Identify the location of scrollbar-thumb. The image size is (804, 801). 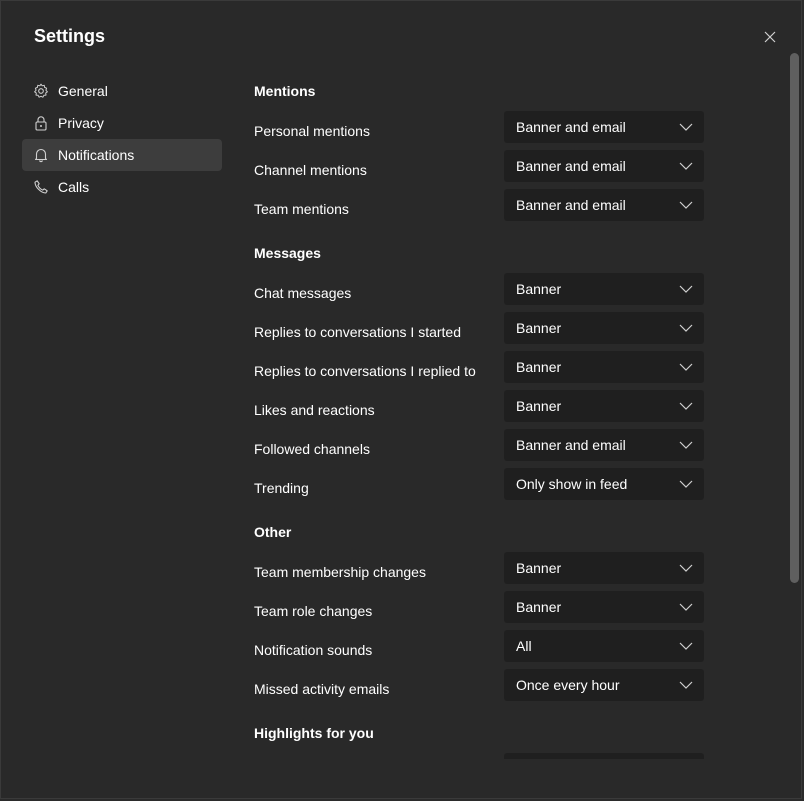
(794, 318).